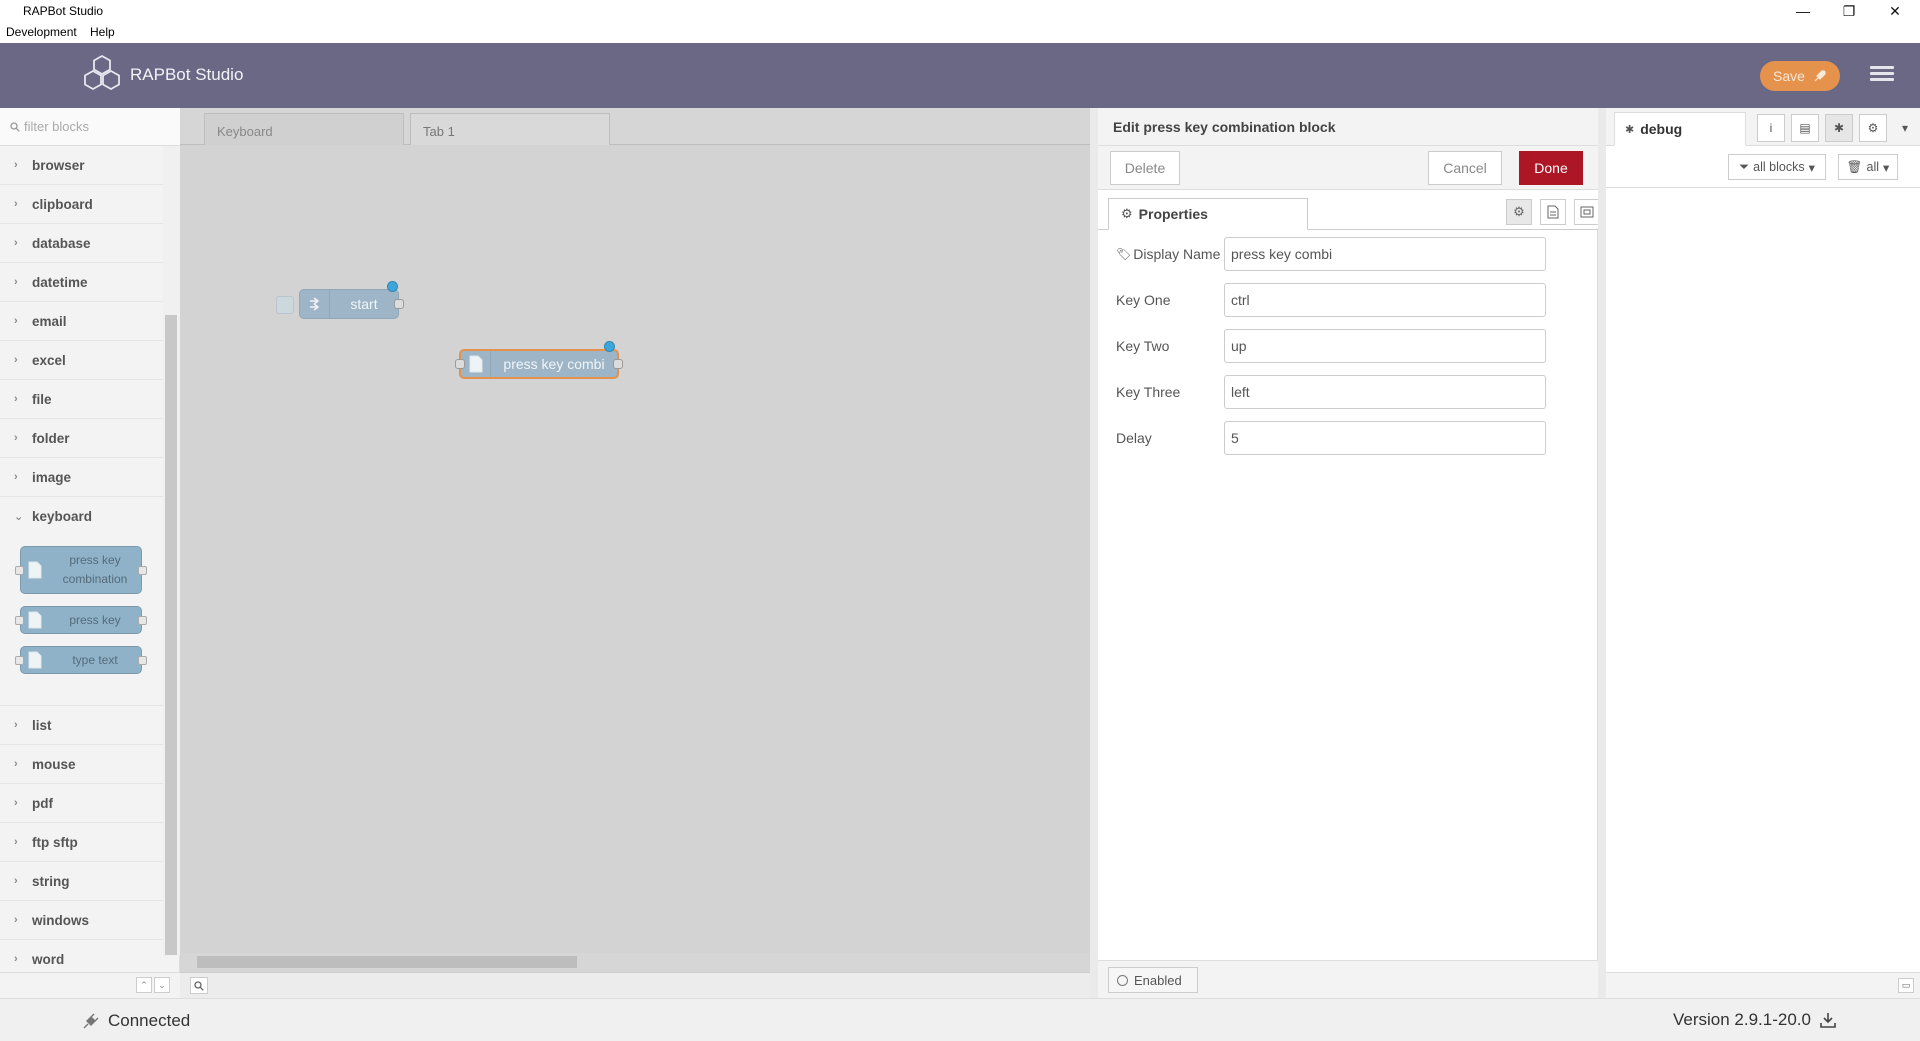 This screenshot has height=1041, width=1920. I want to click on palette-category-keyboard: ⌄ keyboard, so click(82, 516).